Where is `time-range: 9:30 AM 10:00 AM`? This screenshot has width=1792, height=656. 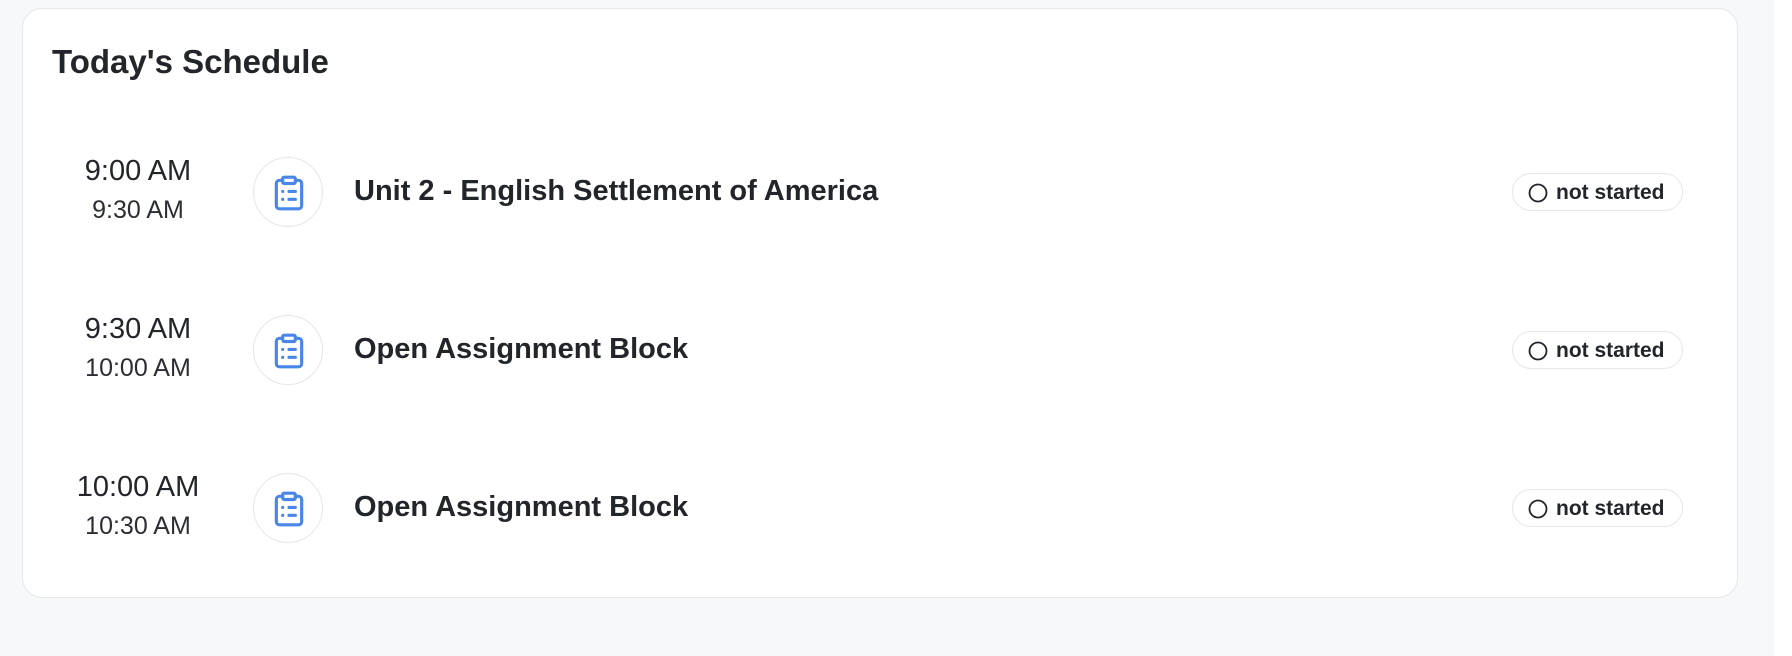 time-range: 9:30 AM 10:00 AM is located at coordinates (138, 351).